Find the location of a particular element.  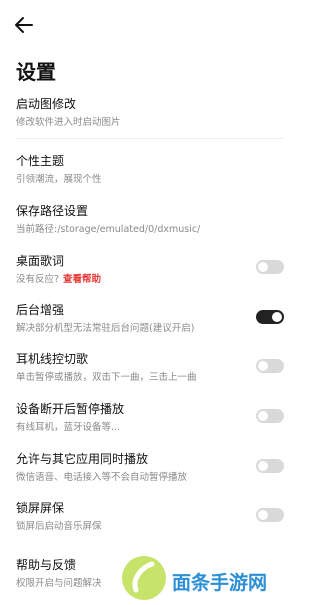

setting-save-path: 保存路径设置 当前路径:/storage/emulated/0/dxmusic/ is located at coordinates (151, 222).